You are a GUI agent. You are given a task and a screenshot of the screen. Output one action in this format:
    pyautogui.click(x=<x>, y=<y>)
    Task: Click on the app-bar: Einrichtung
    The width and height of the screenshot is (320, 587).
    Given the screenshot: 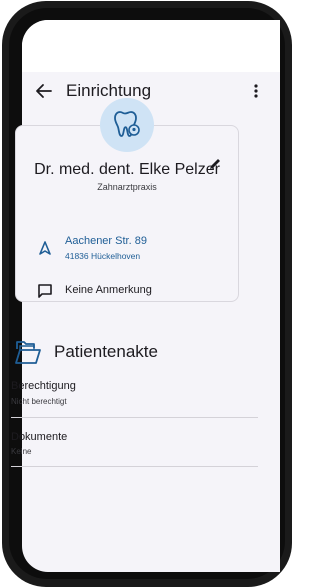 What is the action you would take?
    pyautogui.click(x=151, y=91)
    